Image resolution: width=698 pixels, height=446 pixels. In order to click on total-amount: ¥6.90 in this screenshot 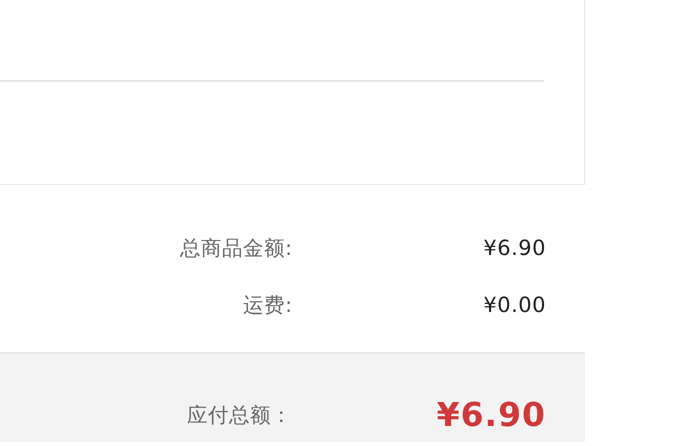, I will do `click(491, 415)`.